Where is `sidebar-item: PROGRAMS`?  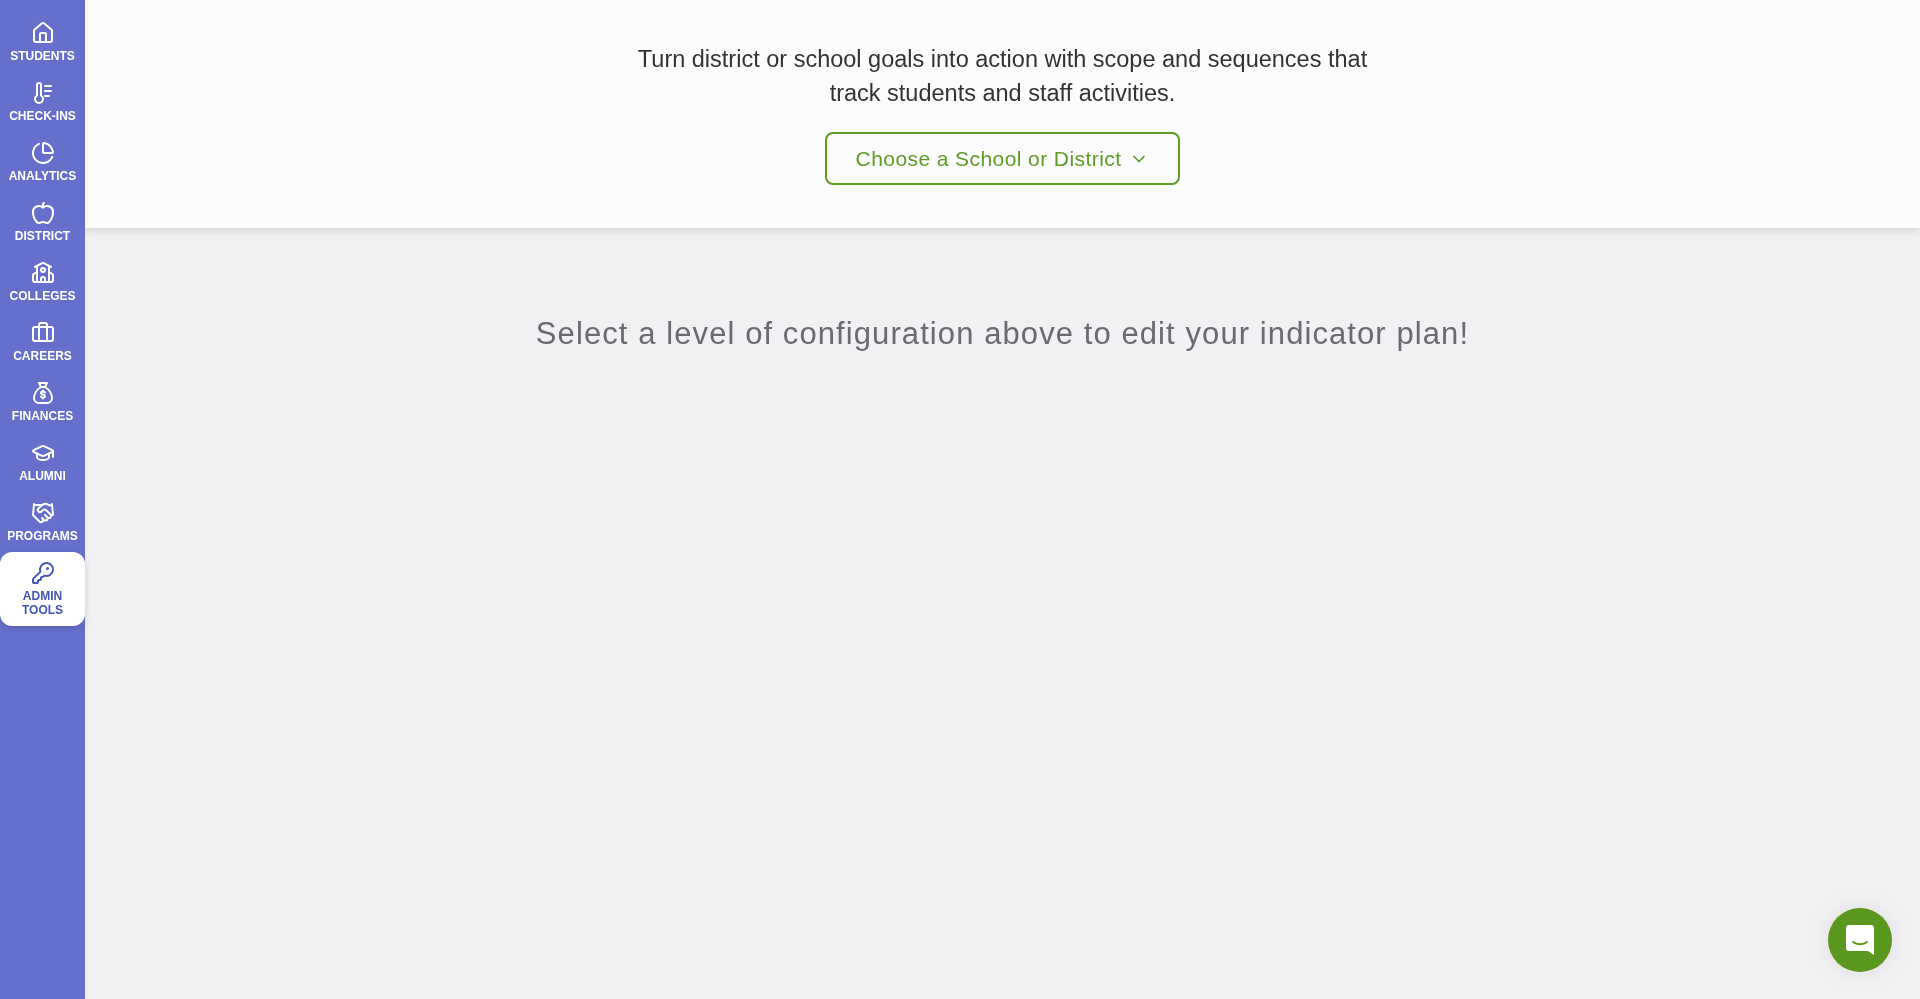
sidebar-item: PROGRAMS is located at coordinates (42, 522).